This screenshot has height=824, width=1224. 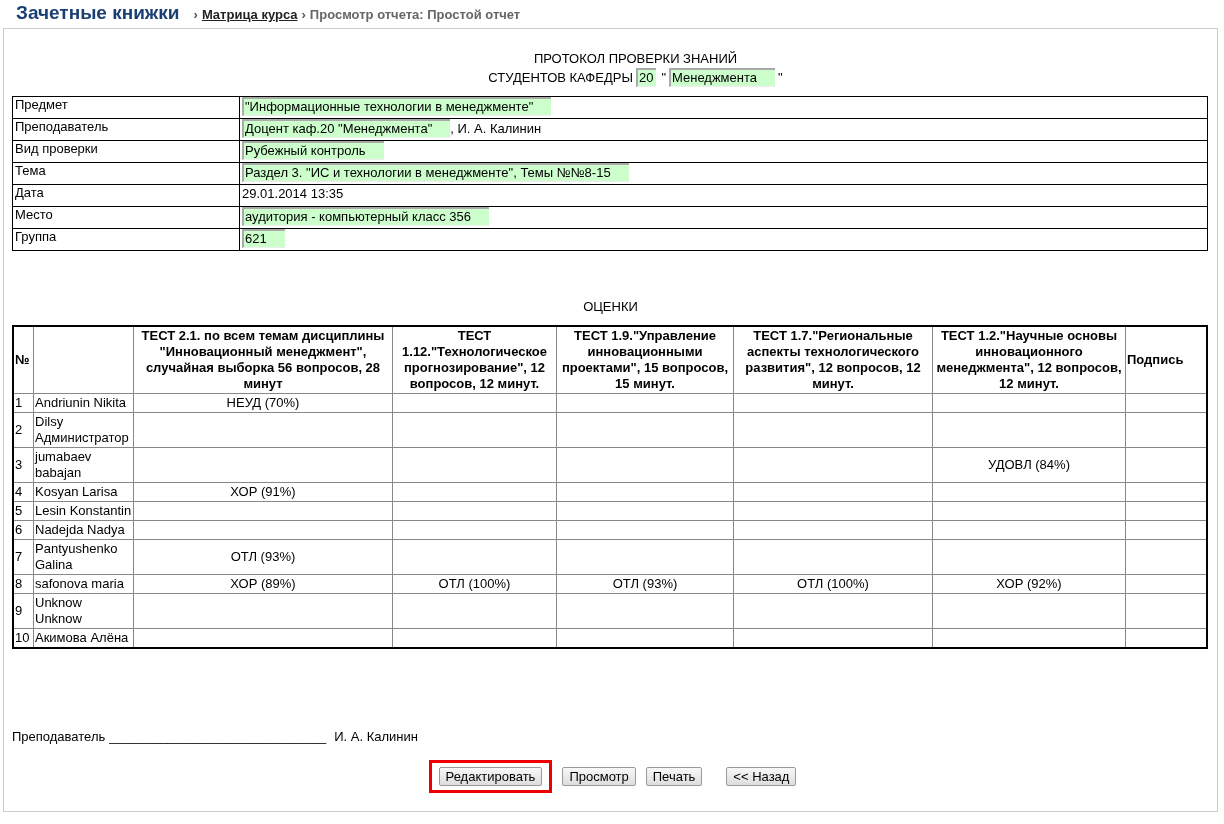 I want to click on info-text: 29.01.2014 13:35, so click(x=293, y=193).